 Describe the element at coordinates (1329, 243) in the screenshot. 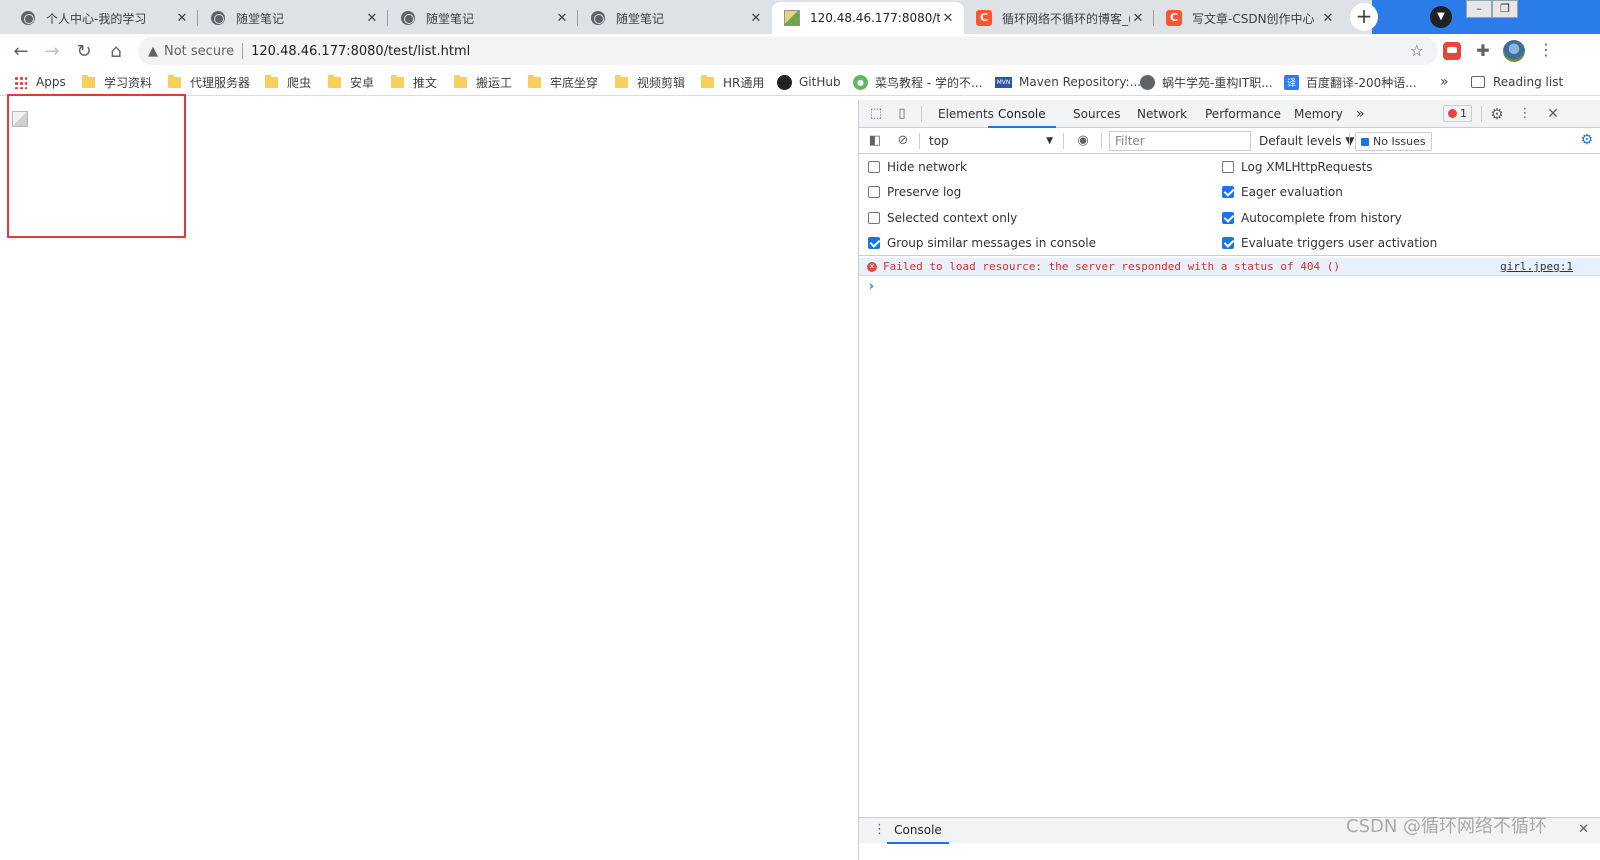

I see `option-evaluate-triggers: Evaluate triggers user activation` at that location.